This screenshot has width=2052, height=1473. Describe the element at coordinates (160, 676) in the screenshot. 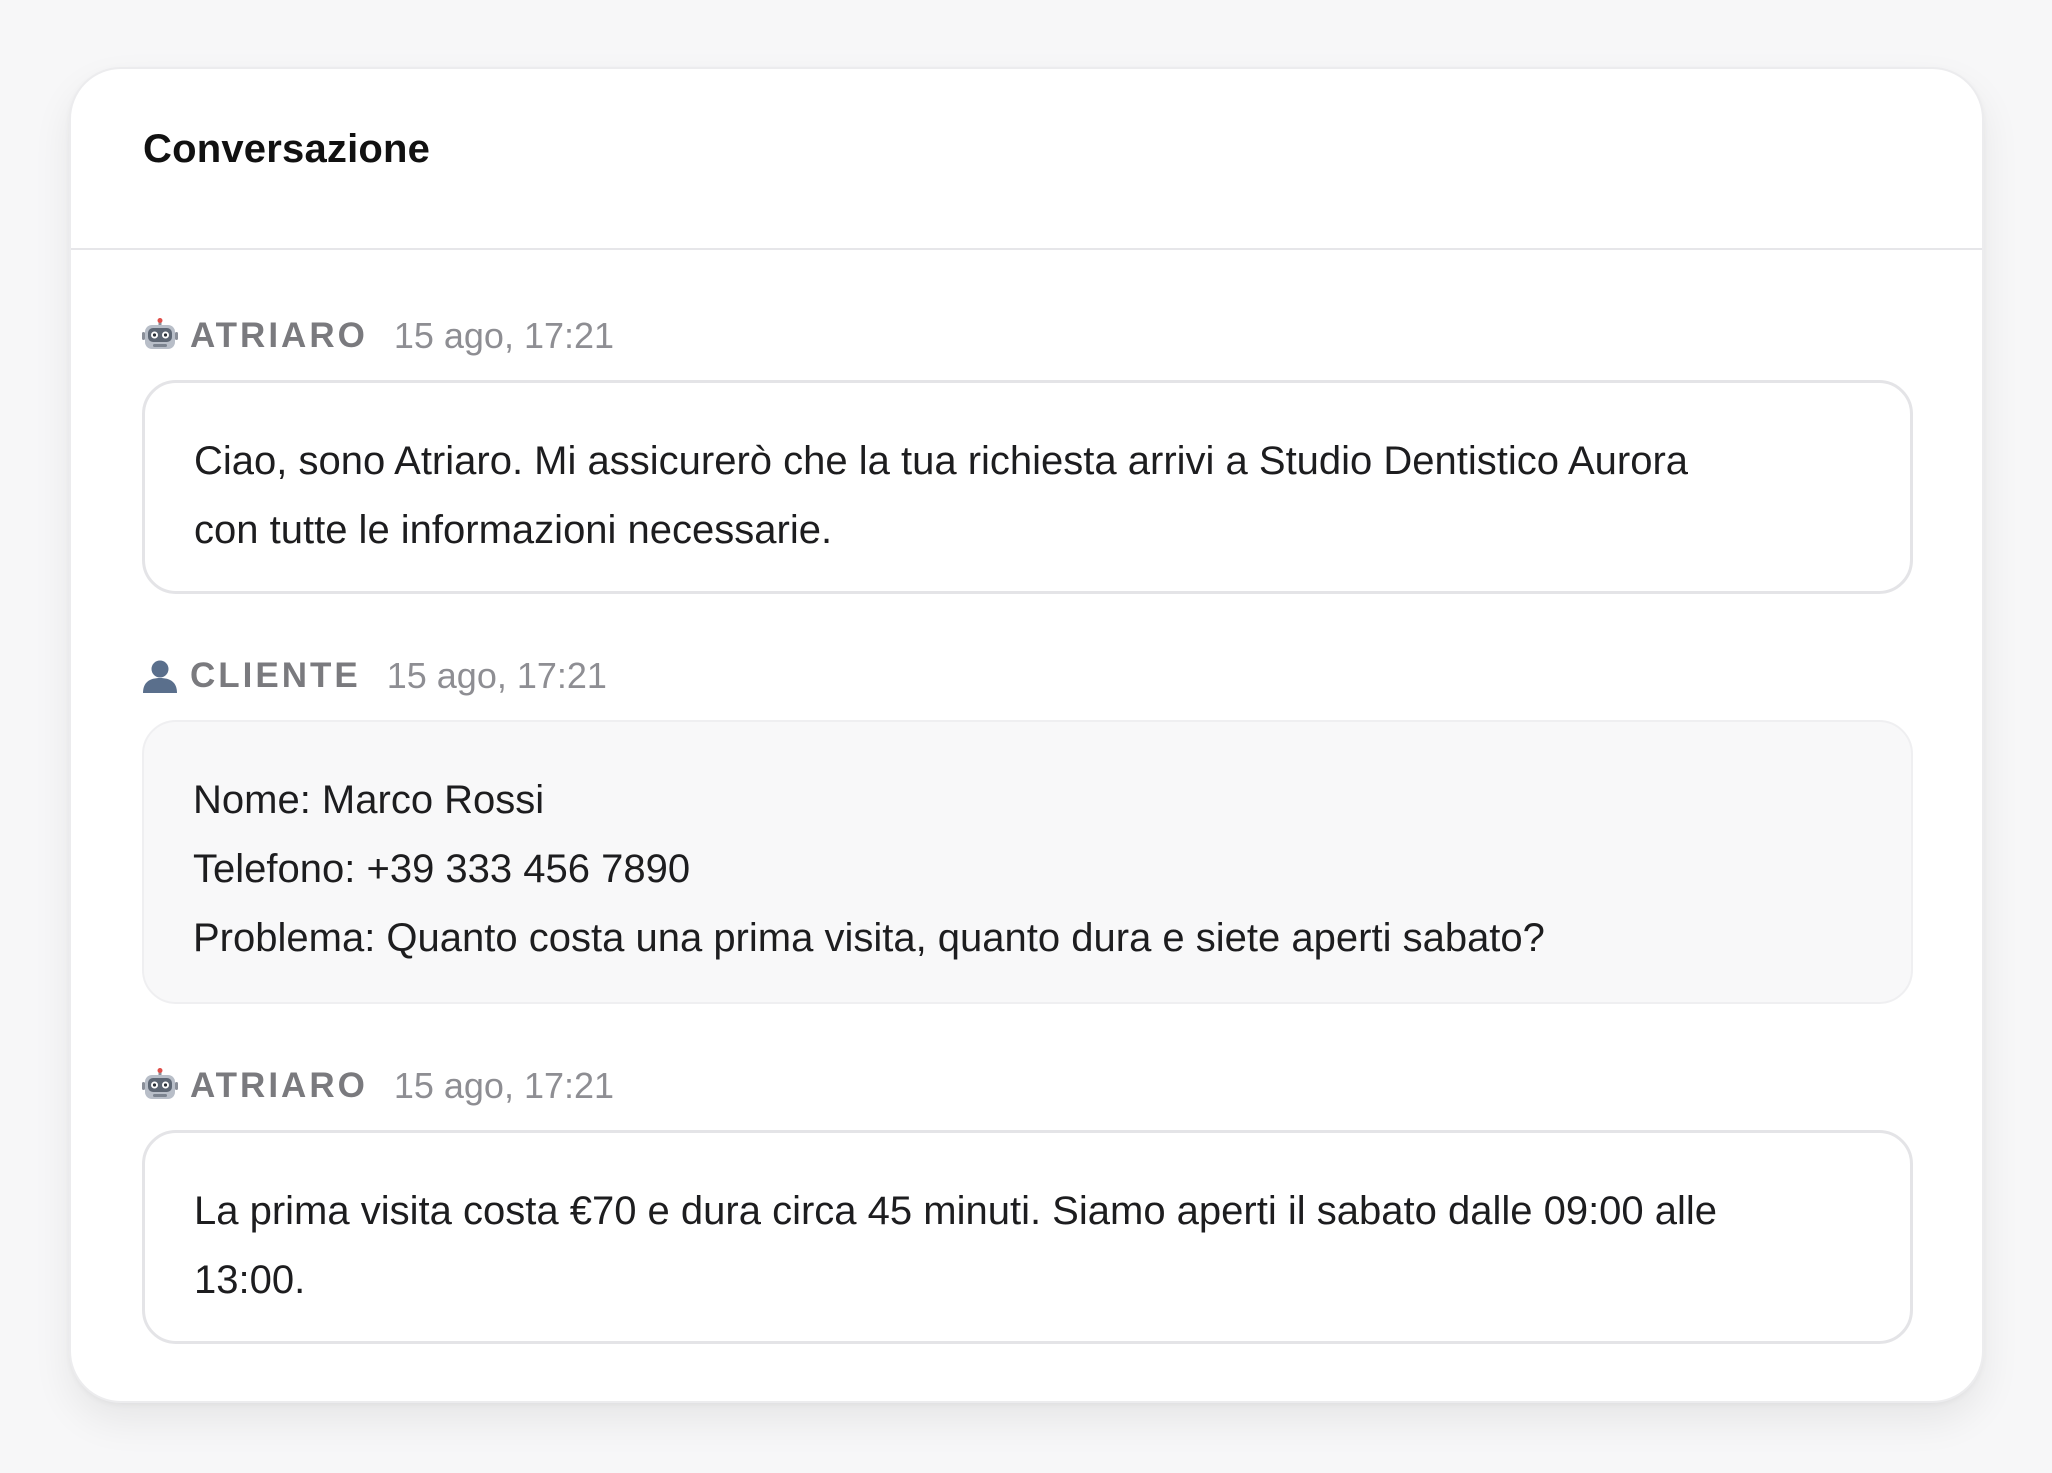

I see `user-icon` at that location.